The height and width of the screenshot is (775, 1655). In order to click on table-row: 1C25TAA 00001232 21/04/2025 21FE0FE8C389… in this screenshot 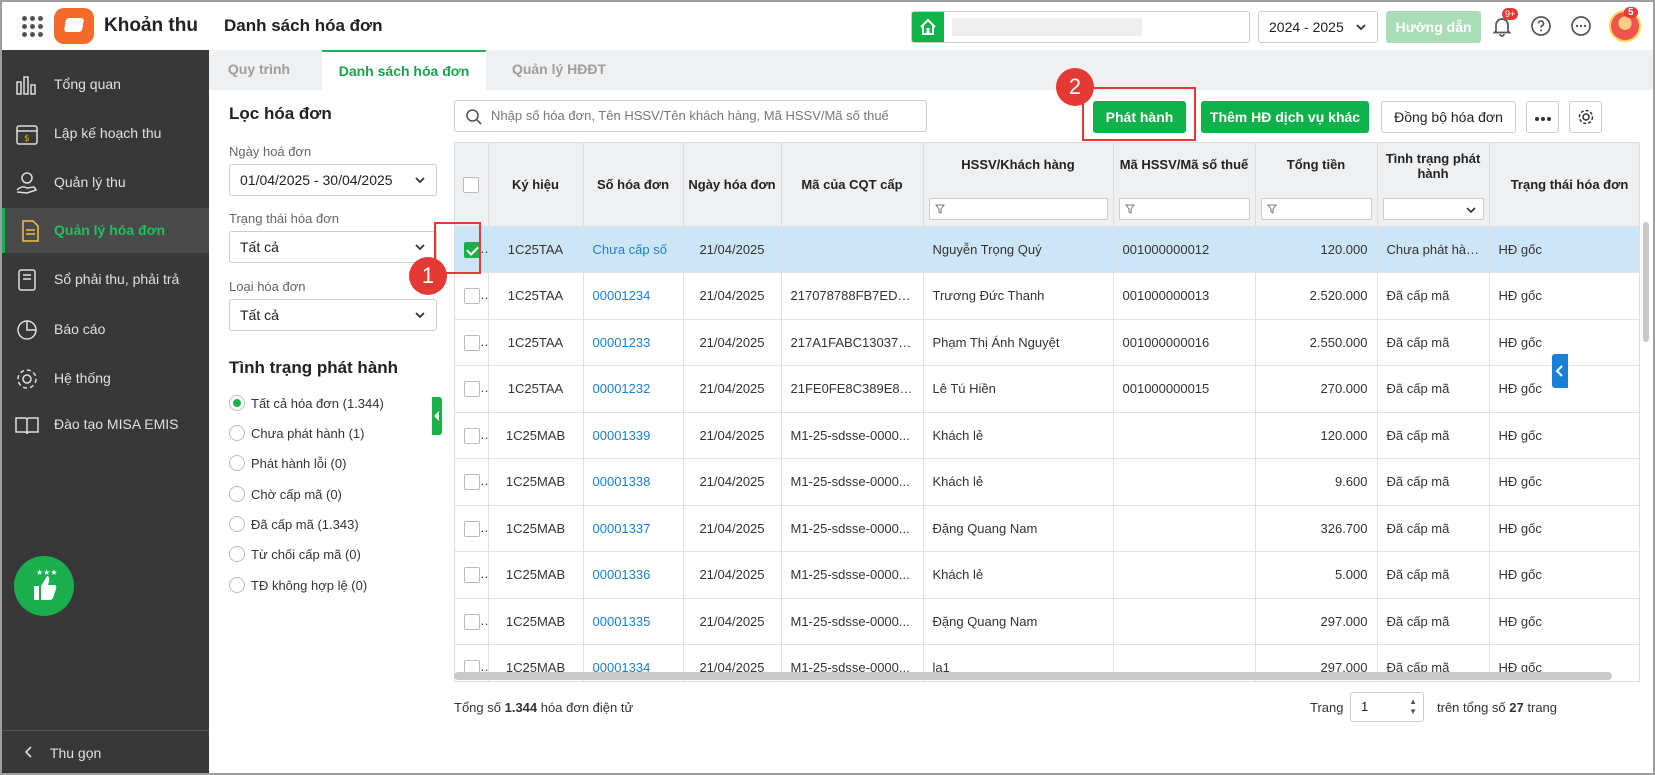, I will do `click(1047, 389)`.